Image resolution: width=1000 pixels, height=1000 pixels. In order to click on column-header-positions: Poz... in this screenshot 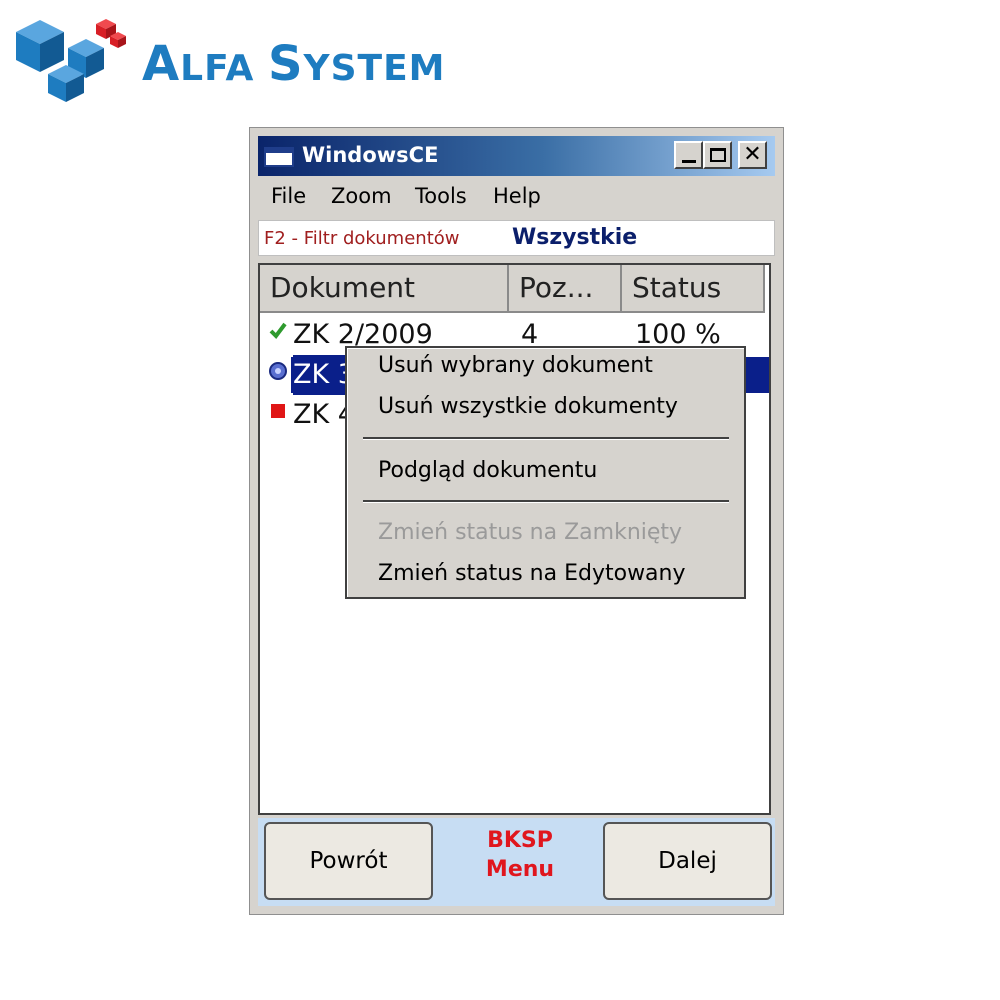, I will do `click(565, 289)`.